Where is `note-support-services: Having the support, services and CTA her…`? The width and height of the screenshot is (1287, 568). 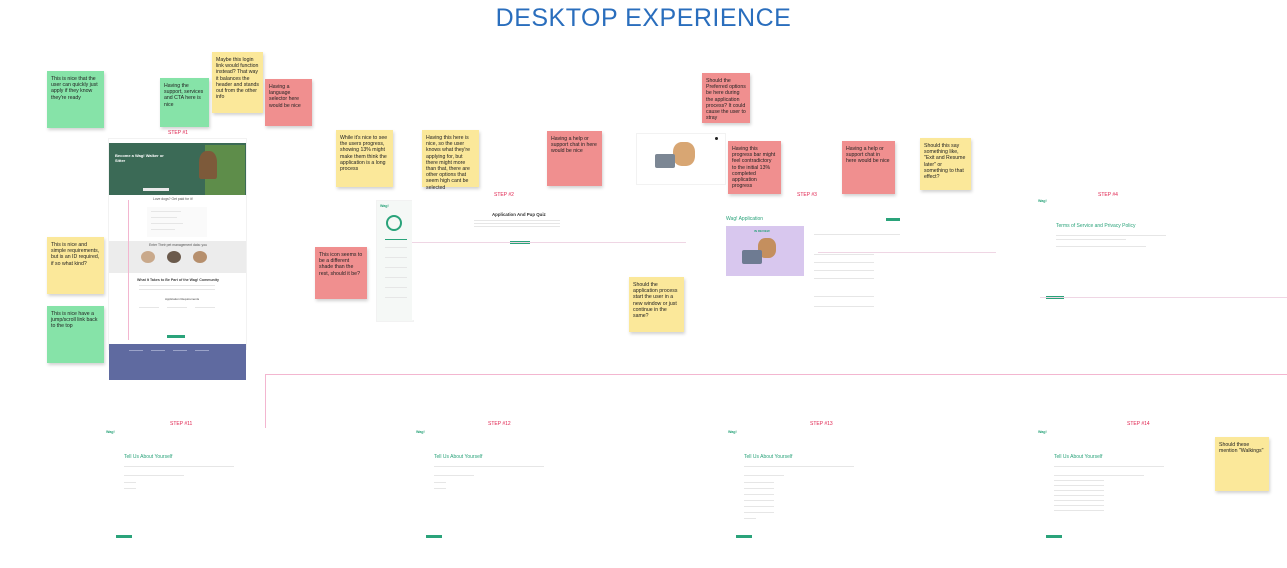
note-support-services: Having the support, services and CTA her… is located at coordinates (184, 102).